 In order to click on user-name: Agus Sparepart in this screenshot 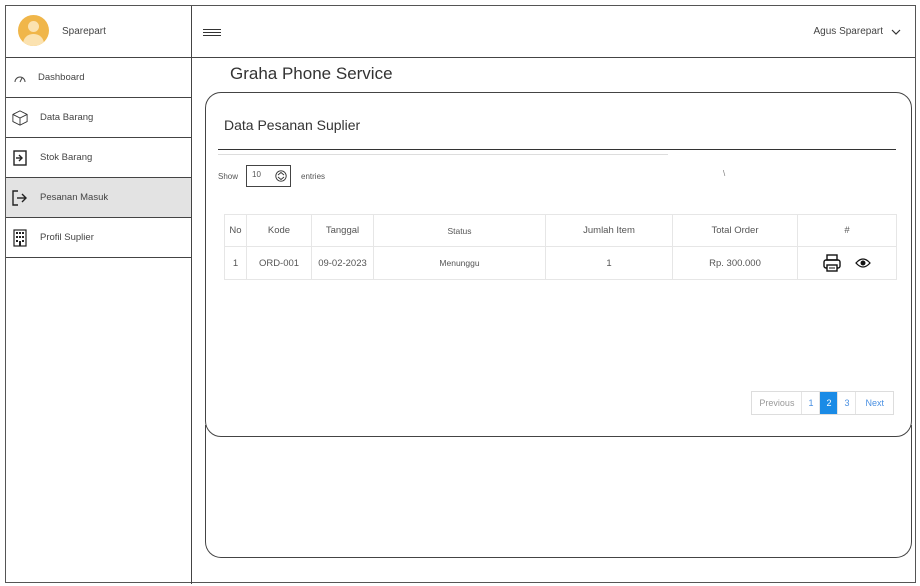, I will do `click(848, 31)`.